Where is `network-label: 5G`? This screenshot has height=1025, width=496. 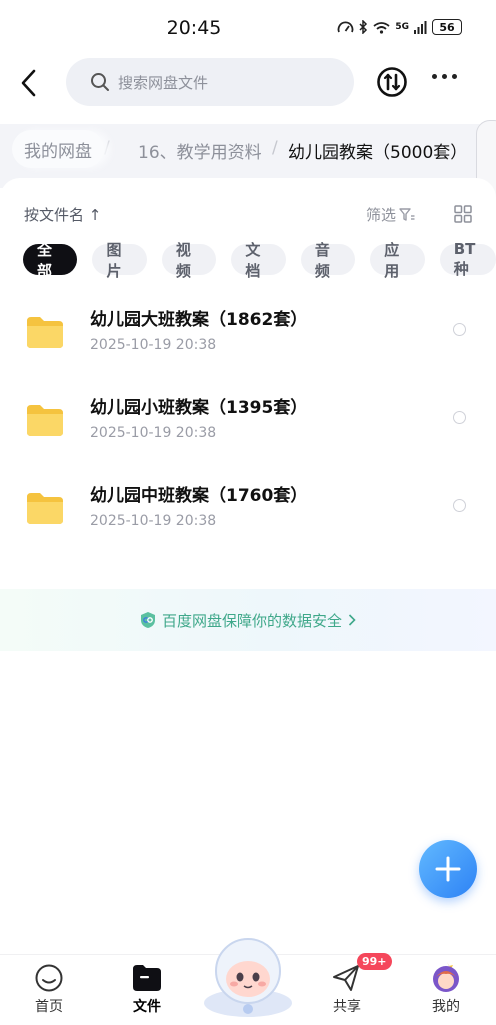 network-label: 5G is located at coordinates (402, 27).